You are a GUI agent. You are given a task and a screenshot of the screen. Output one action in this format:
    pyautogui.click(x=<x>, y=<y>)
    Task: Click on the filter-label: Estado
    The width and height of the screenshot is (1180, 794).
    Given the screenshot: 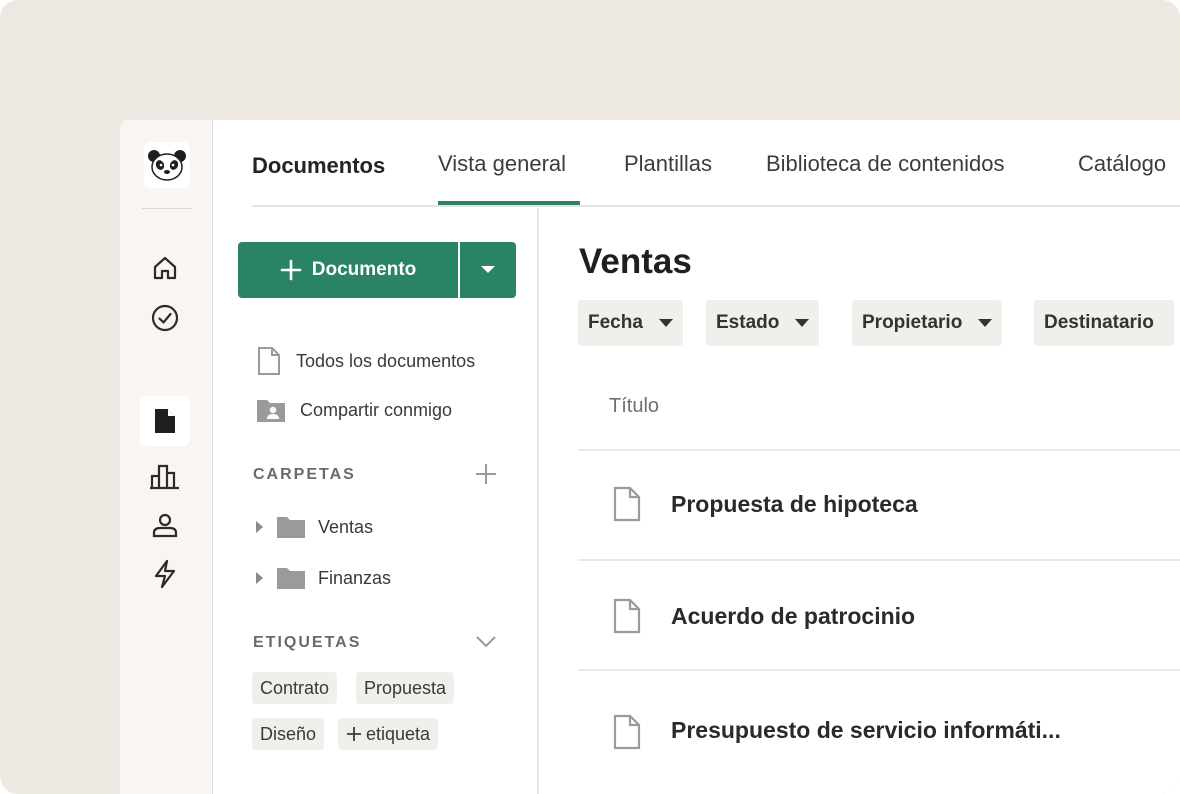 What is the action you would take?
    pyautogui.click(x=748, y=322)
    